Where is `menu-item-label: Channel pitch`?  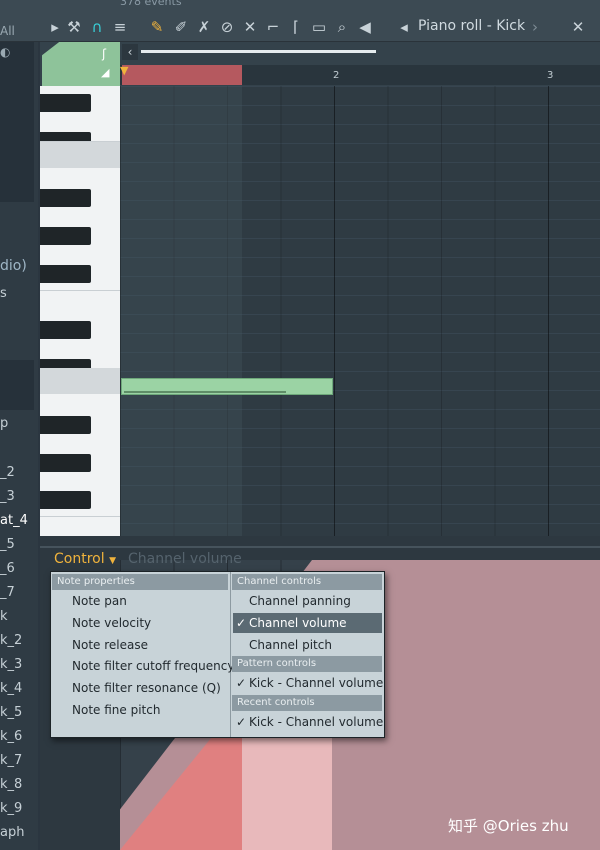
menu-item-label: Channel pitch is located at coordinates (290, 645).